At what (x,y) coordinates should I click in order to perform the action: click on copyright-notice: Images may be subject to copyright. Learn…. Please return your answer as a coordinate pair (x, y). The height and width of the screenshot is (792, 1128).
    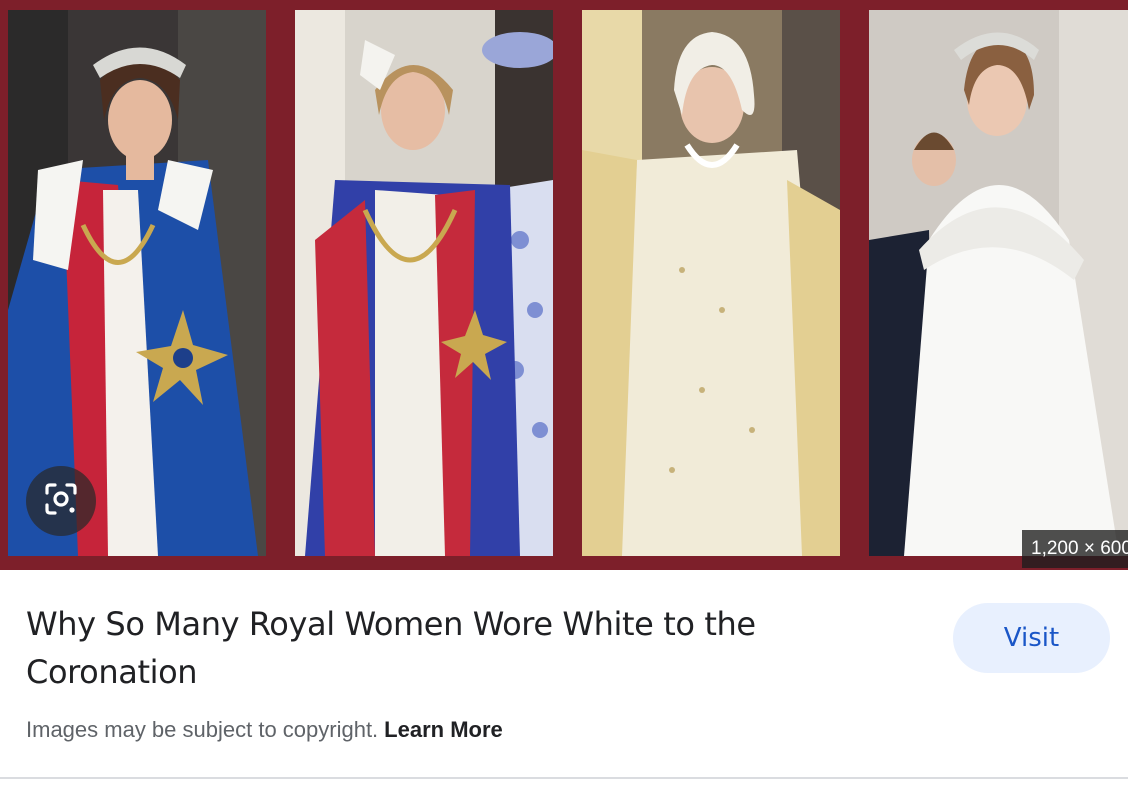
    Looking at the image, I should click on (264, 730).